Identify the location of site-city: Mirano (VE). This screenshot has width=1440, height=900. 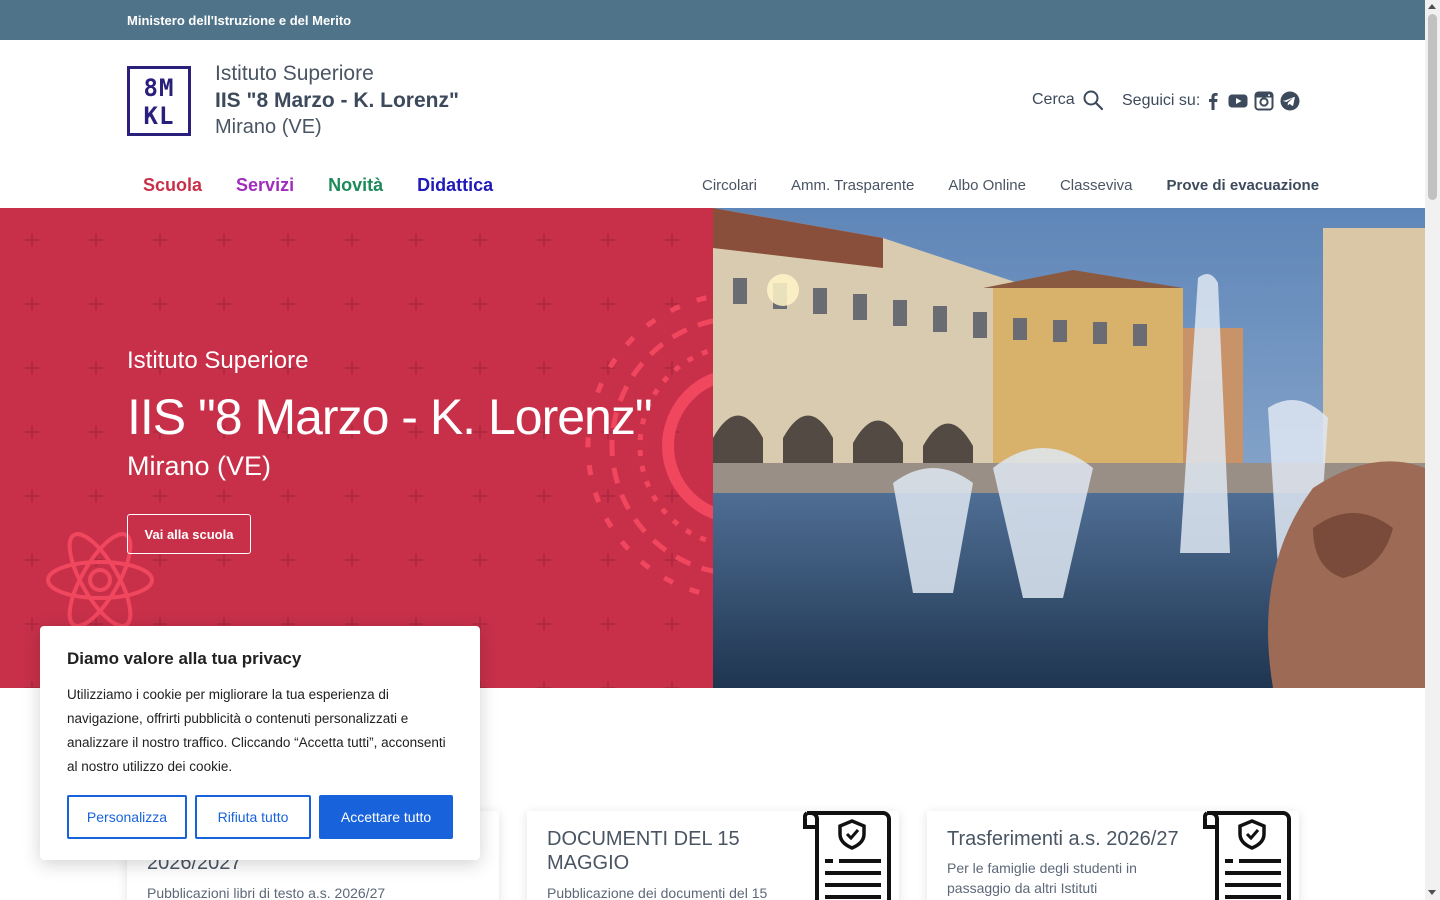
(268, 127).